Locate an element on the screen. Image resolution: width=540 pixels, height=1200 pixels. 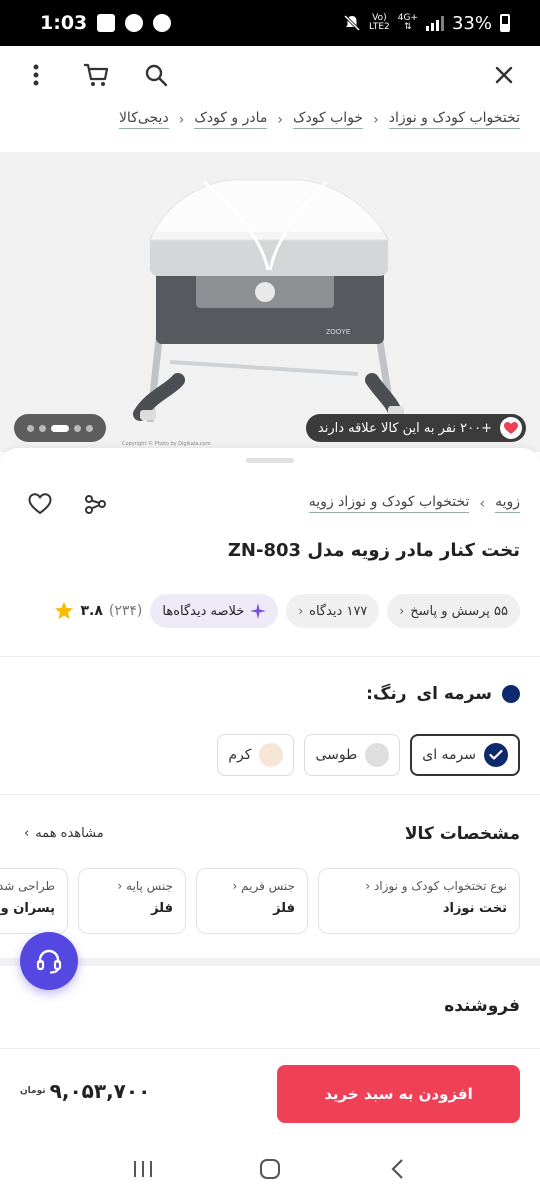
reviews-summary-chip: خلاصه دیدگاه‌ها is located at coordinates (214, 611).